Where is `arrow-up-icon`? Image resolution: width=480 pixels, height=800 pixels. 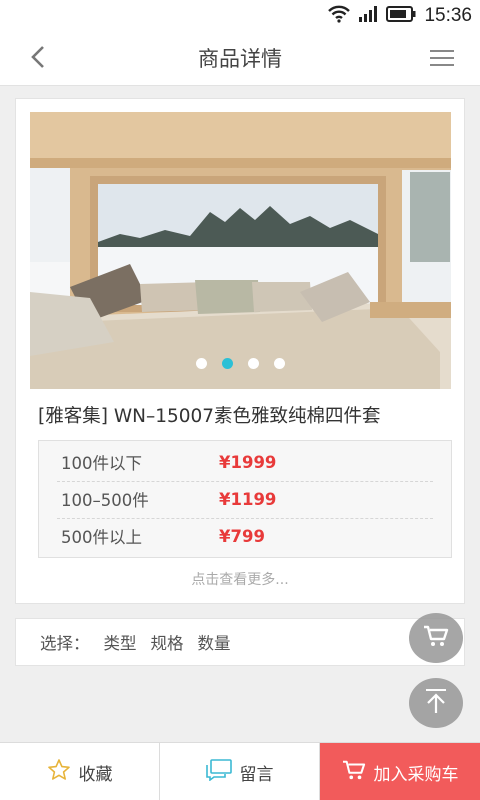
arrow-up-icon is located at coordinates (436, 703).